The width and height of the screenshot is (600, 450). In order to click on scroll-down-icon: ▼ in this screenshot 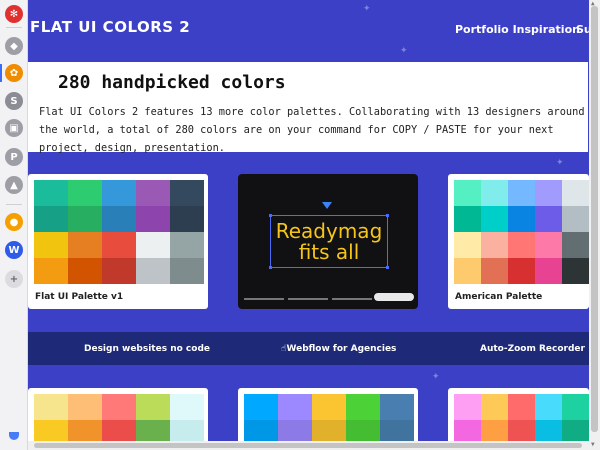, I will do `click(593, 444)`.